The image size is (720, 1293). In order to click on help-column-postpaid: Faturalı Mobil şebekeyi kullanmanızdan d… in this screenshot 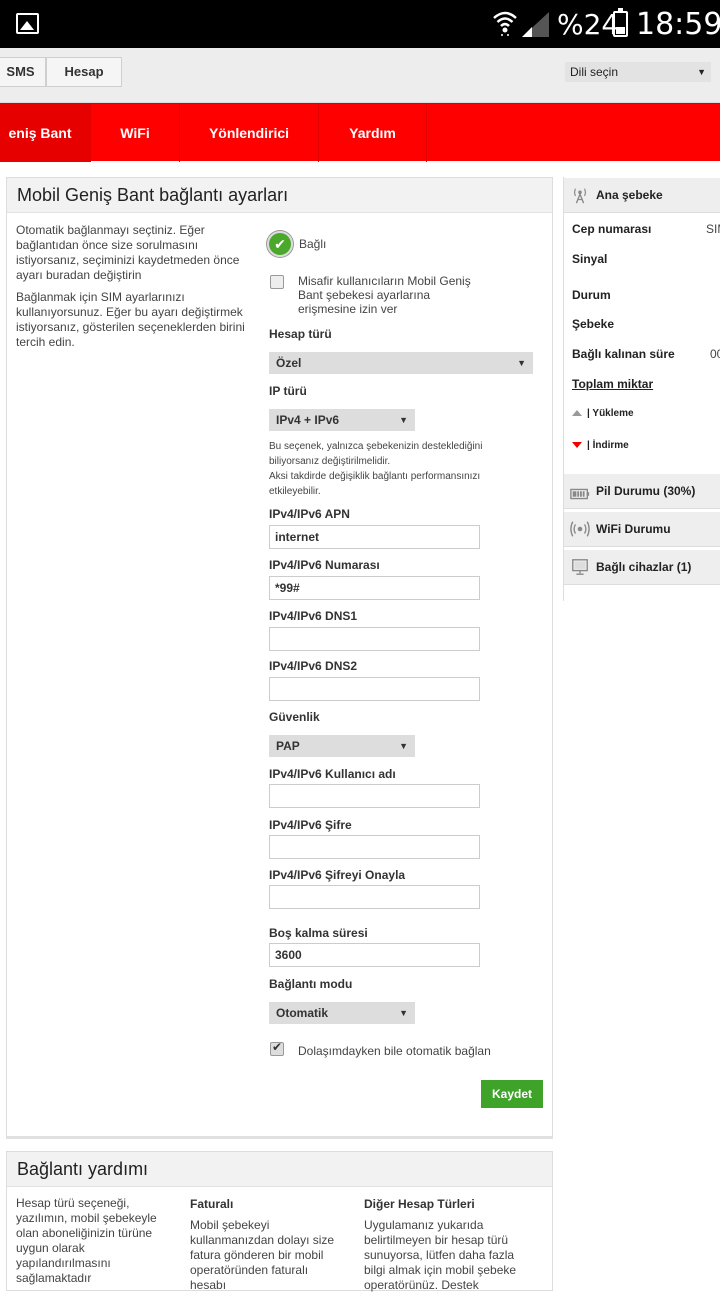, I will do `click(265, 1245)`.